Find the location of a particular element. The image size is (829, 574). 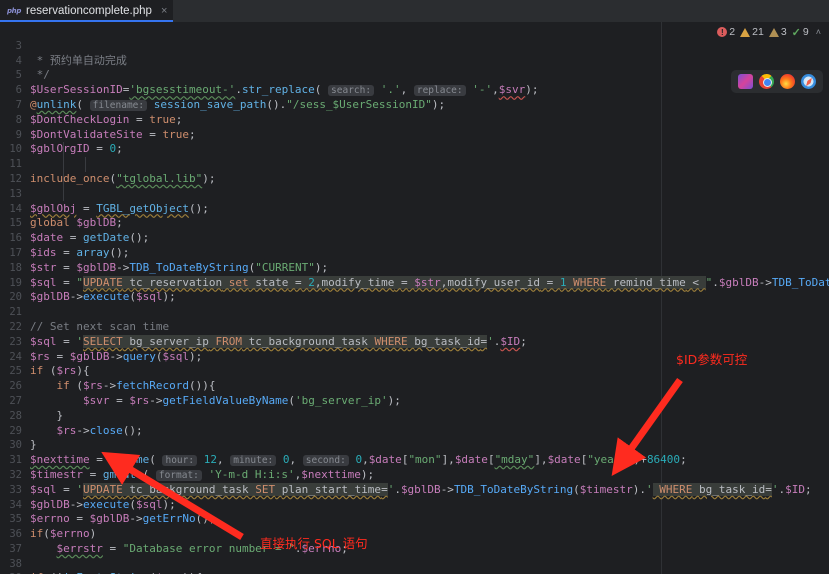

code-line: 24 if ($rs){ is located at coordinates (399, 356).